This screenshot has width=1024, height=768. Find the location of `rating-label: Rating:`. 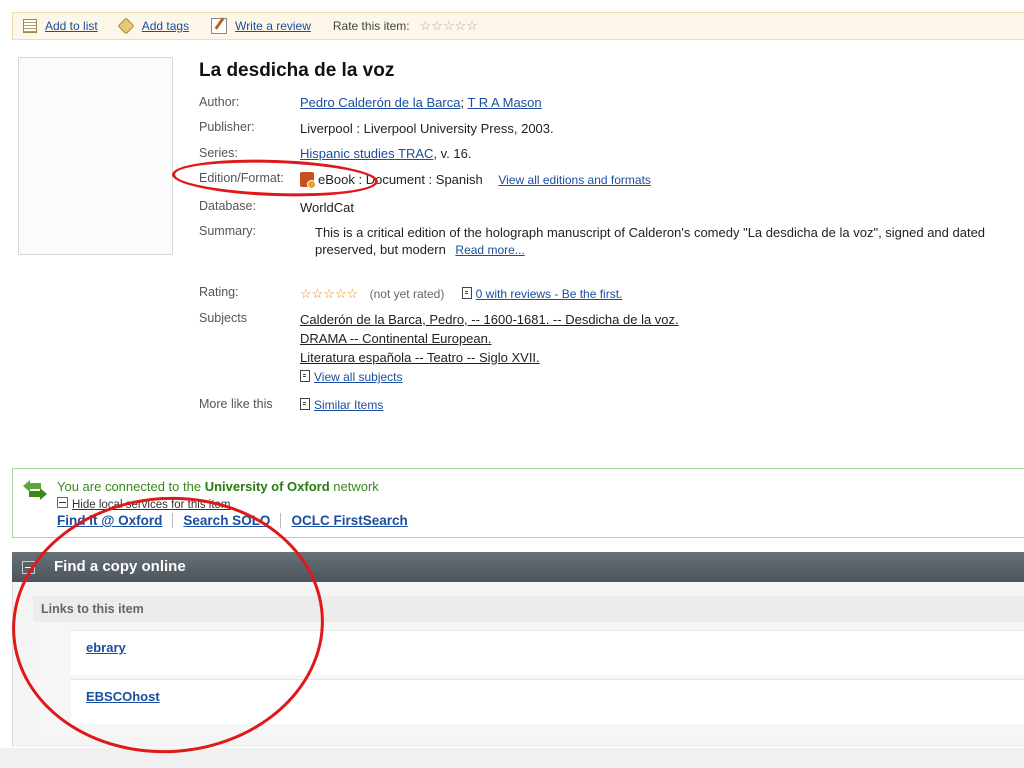

rating-label: Rating: is located at coordinates (219, 292).